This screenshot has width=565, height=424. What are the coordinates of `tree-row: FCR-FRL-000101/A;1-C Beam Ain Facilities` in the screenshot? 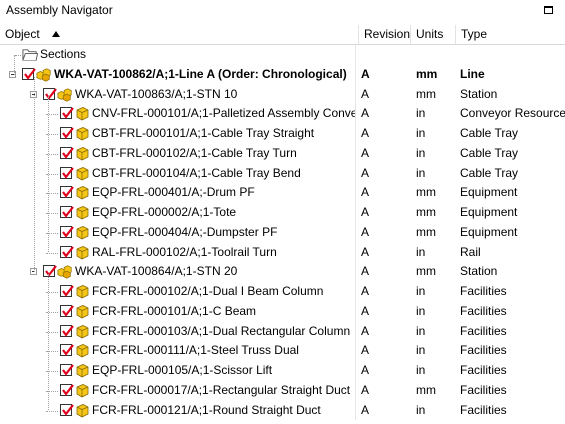 It's located at (282, 311).